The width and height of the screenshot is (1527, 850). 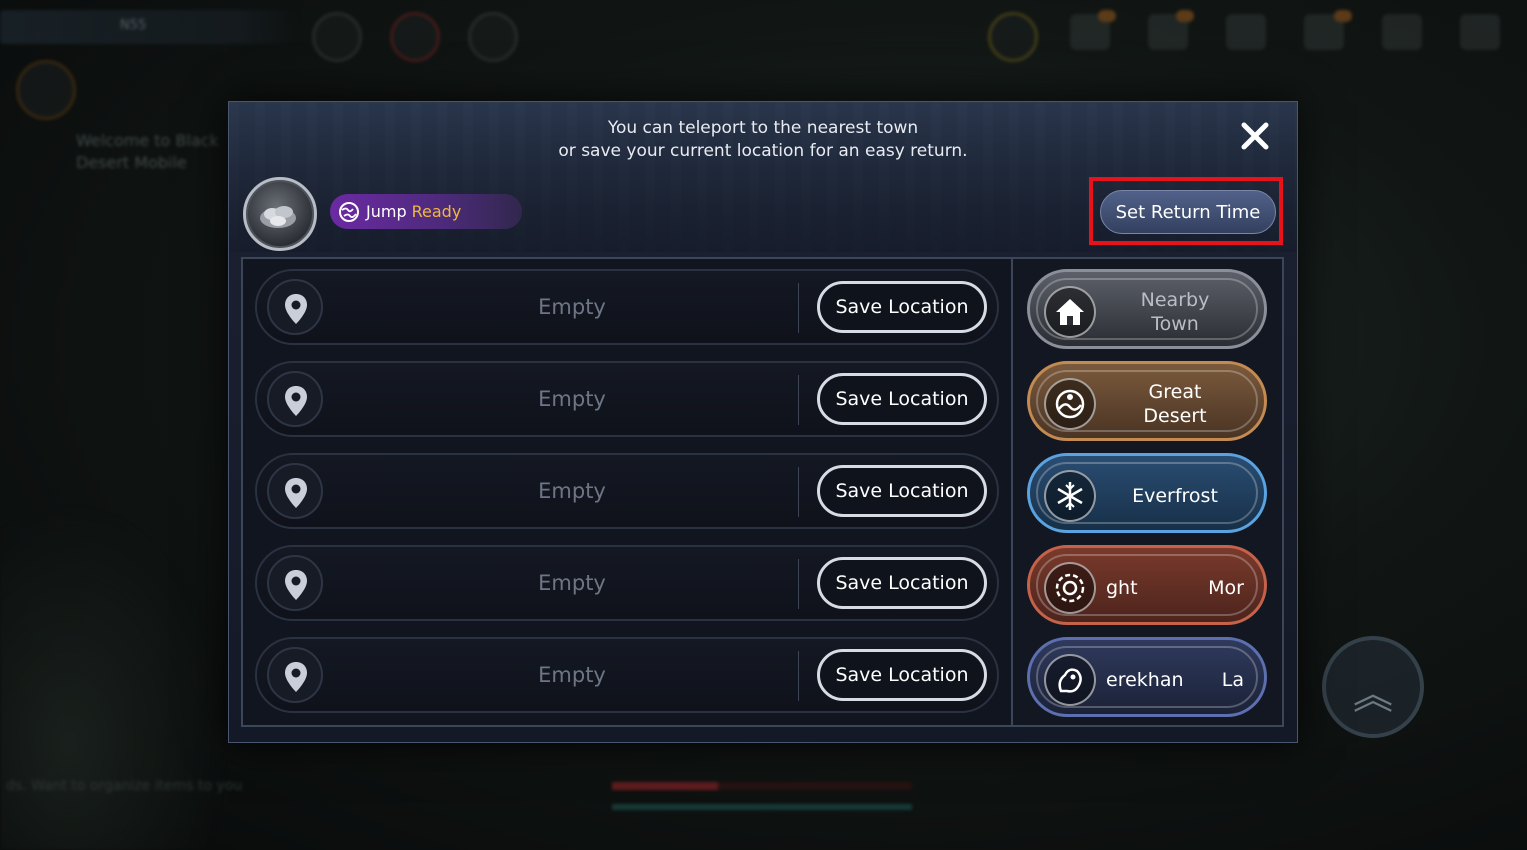 What do you see at coordinates (1070, 588) in the screenshot?
I see `morning-emblem-icon` at bounding box center [1070, 588].